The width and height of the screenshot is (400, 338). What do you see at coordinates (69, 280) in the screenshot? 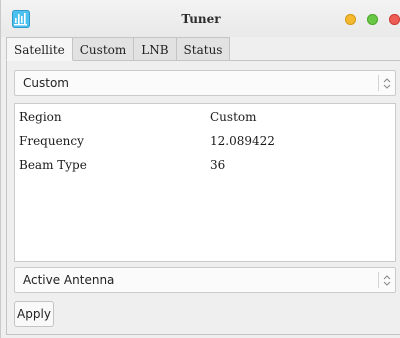
I see `antenna-select-value: Active Antenna` at bounding box center [69, 280].